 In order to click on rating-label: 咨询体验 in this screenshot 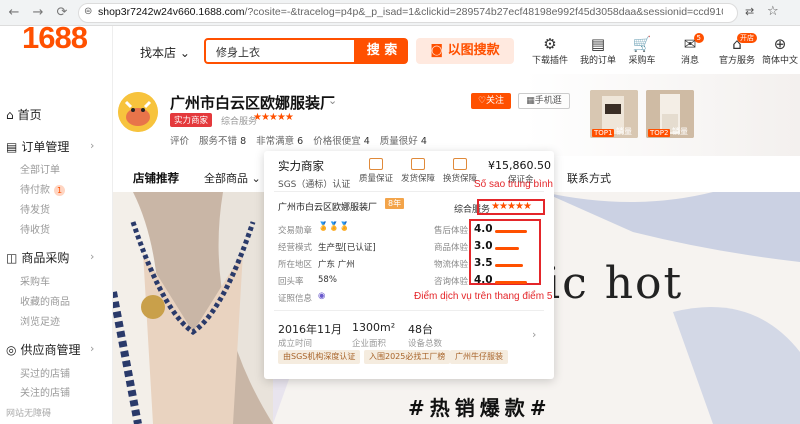, I will do `click(450, 282)`.